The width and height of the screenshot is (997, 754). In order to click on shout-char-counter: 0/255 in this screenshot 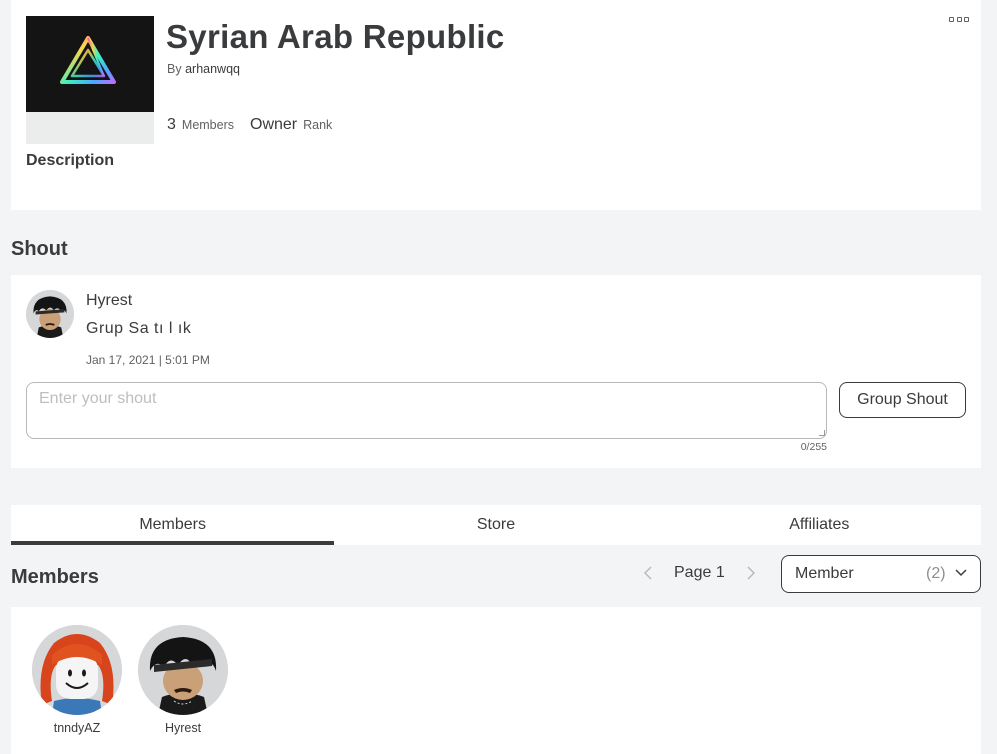, I will do `click(813, 447)`.